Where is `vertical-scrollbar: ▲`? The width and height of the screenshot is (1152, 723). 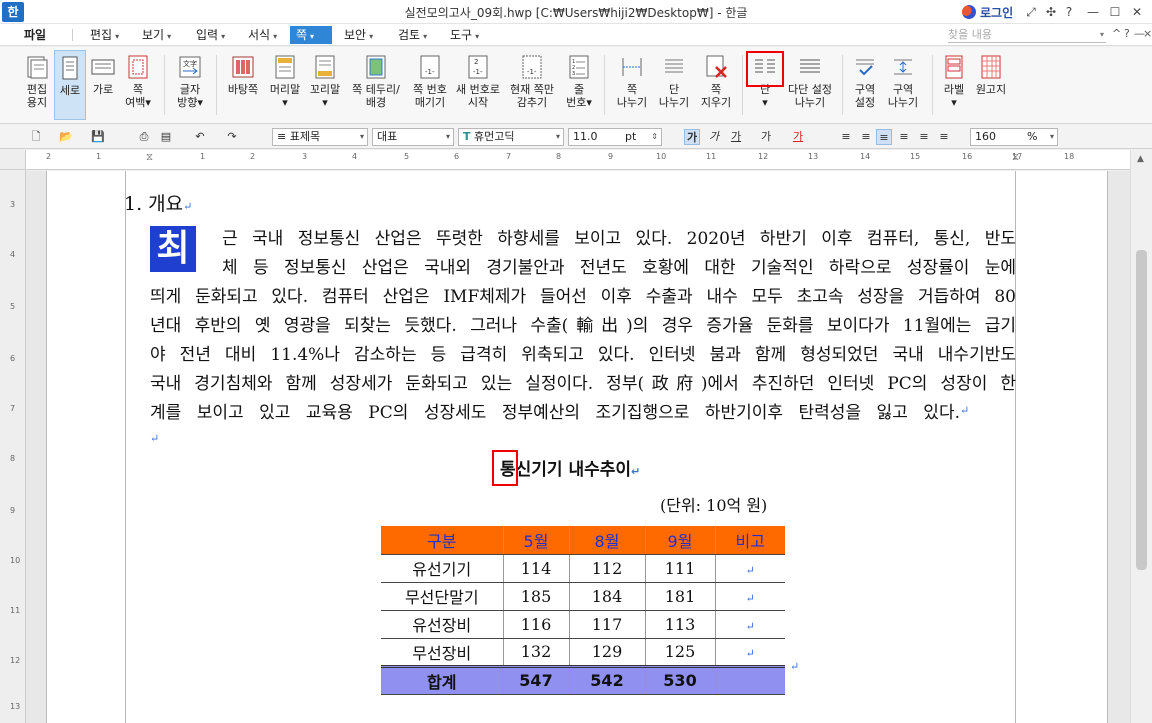 vertical-scrollbar: ▲ is located at coordinates (1141, 436).